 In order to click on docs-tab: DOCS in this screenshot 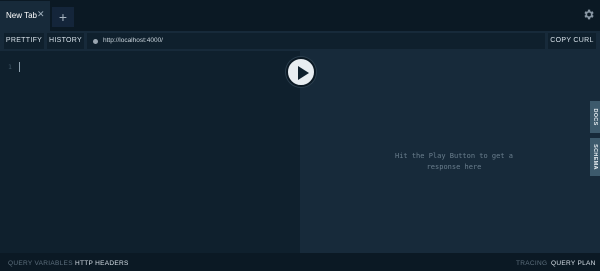, I will do `click(595, 117)`.